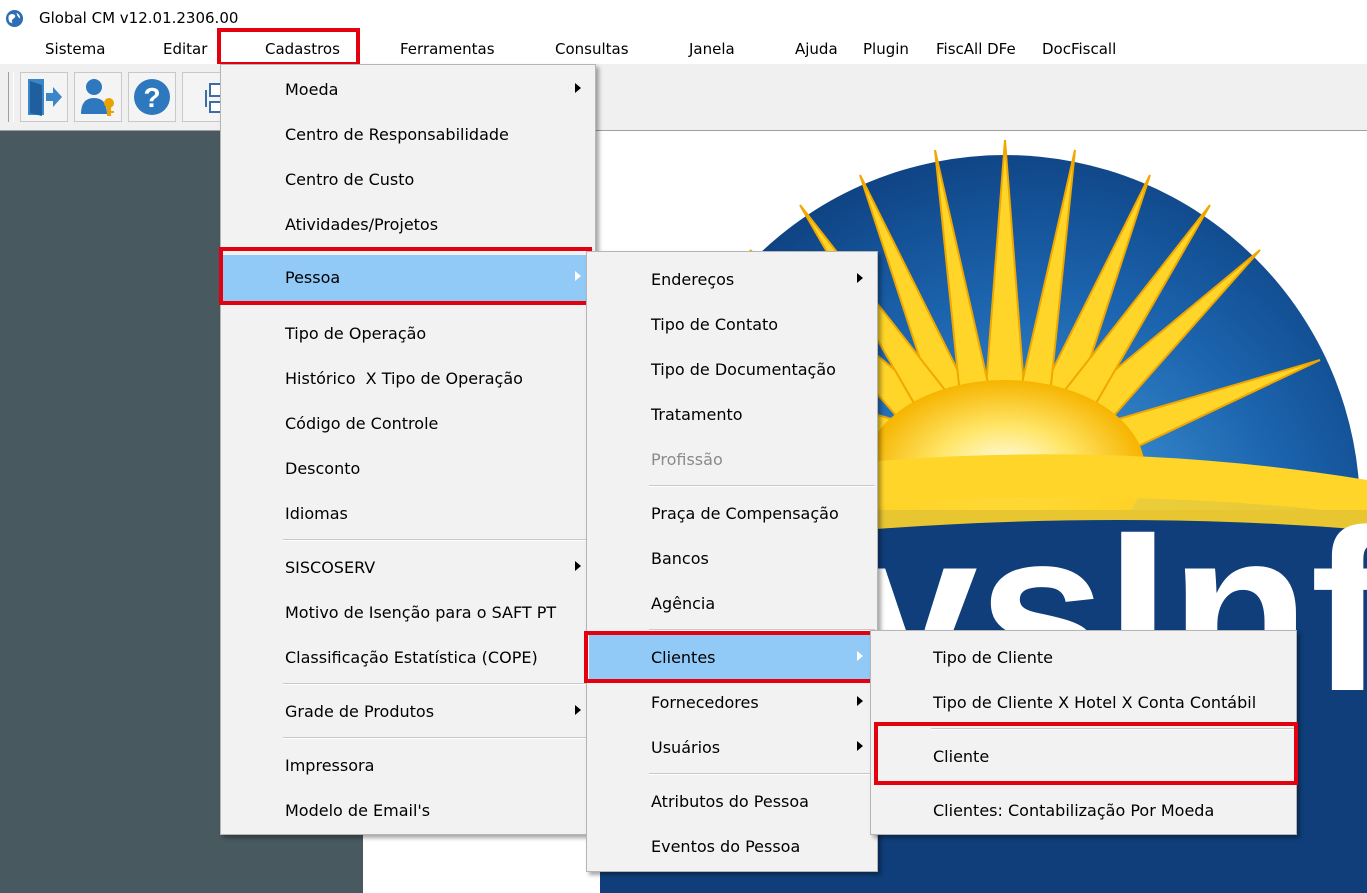  Describe the element at coordinates (139, 18) in the screenshot. I see `window-title: Global CM v12.01.2306.00` at that location.